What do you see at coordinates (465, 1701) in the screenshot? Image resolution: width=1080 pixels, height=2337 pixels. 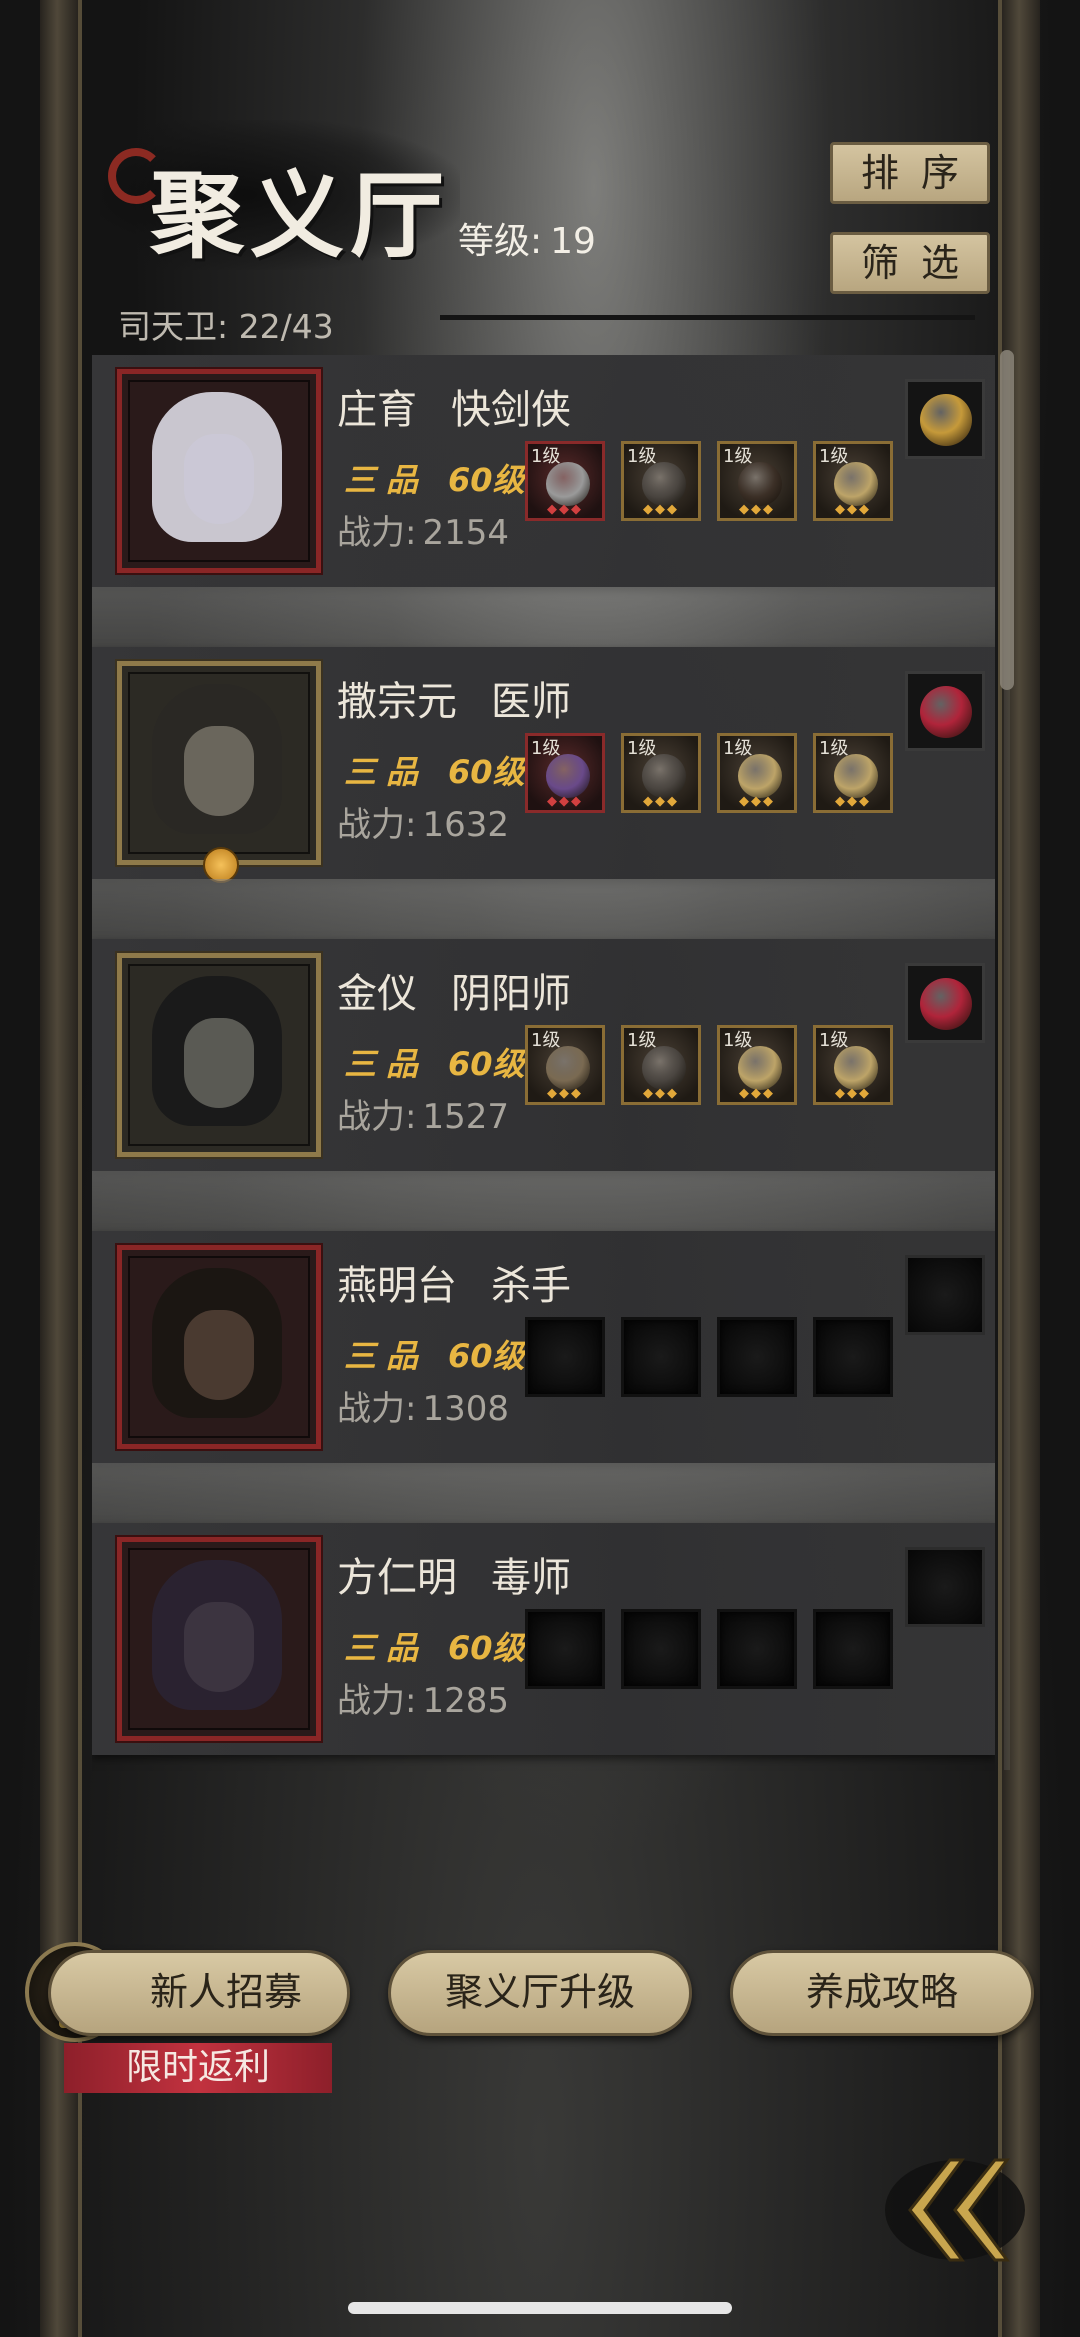 I see `member-power: 1285` at bounding box center [465, 1701].